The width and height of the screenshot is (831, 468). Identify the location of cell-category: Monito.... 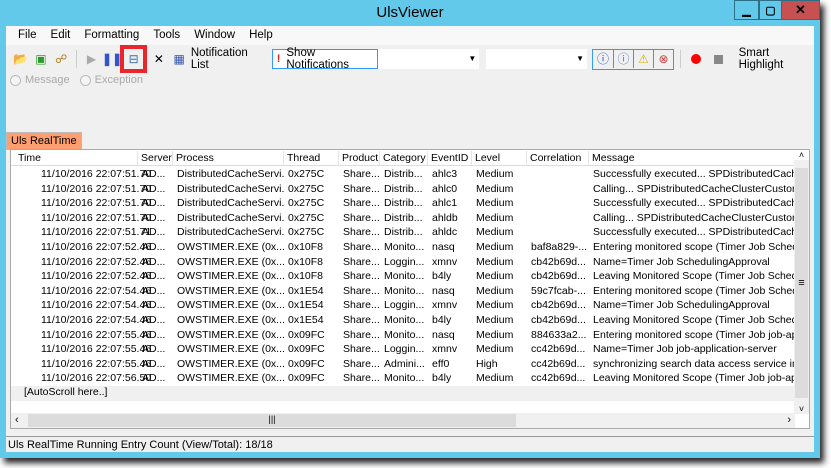
(404, 378).